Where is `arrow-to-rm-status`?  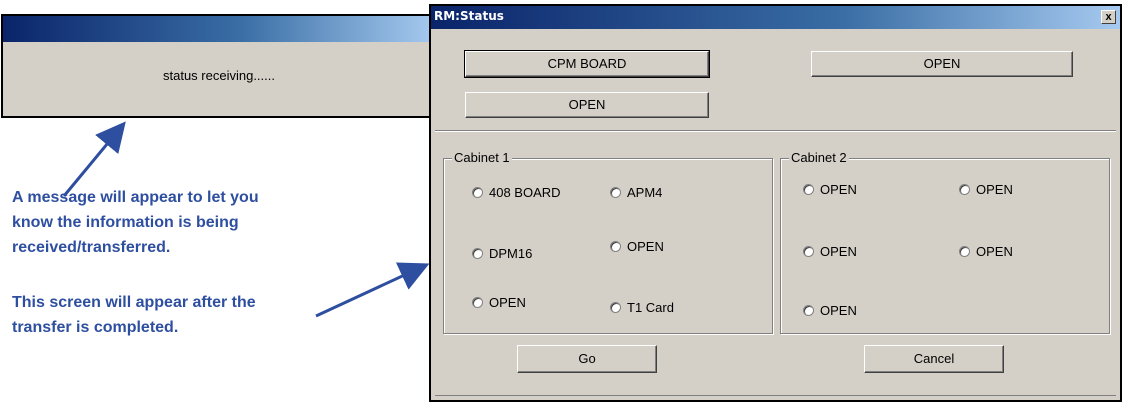 arrow-to-rm-status is located at coordinates (372, 290).